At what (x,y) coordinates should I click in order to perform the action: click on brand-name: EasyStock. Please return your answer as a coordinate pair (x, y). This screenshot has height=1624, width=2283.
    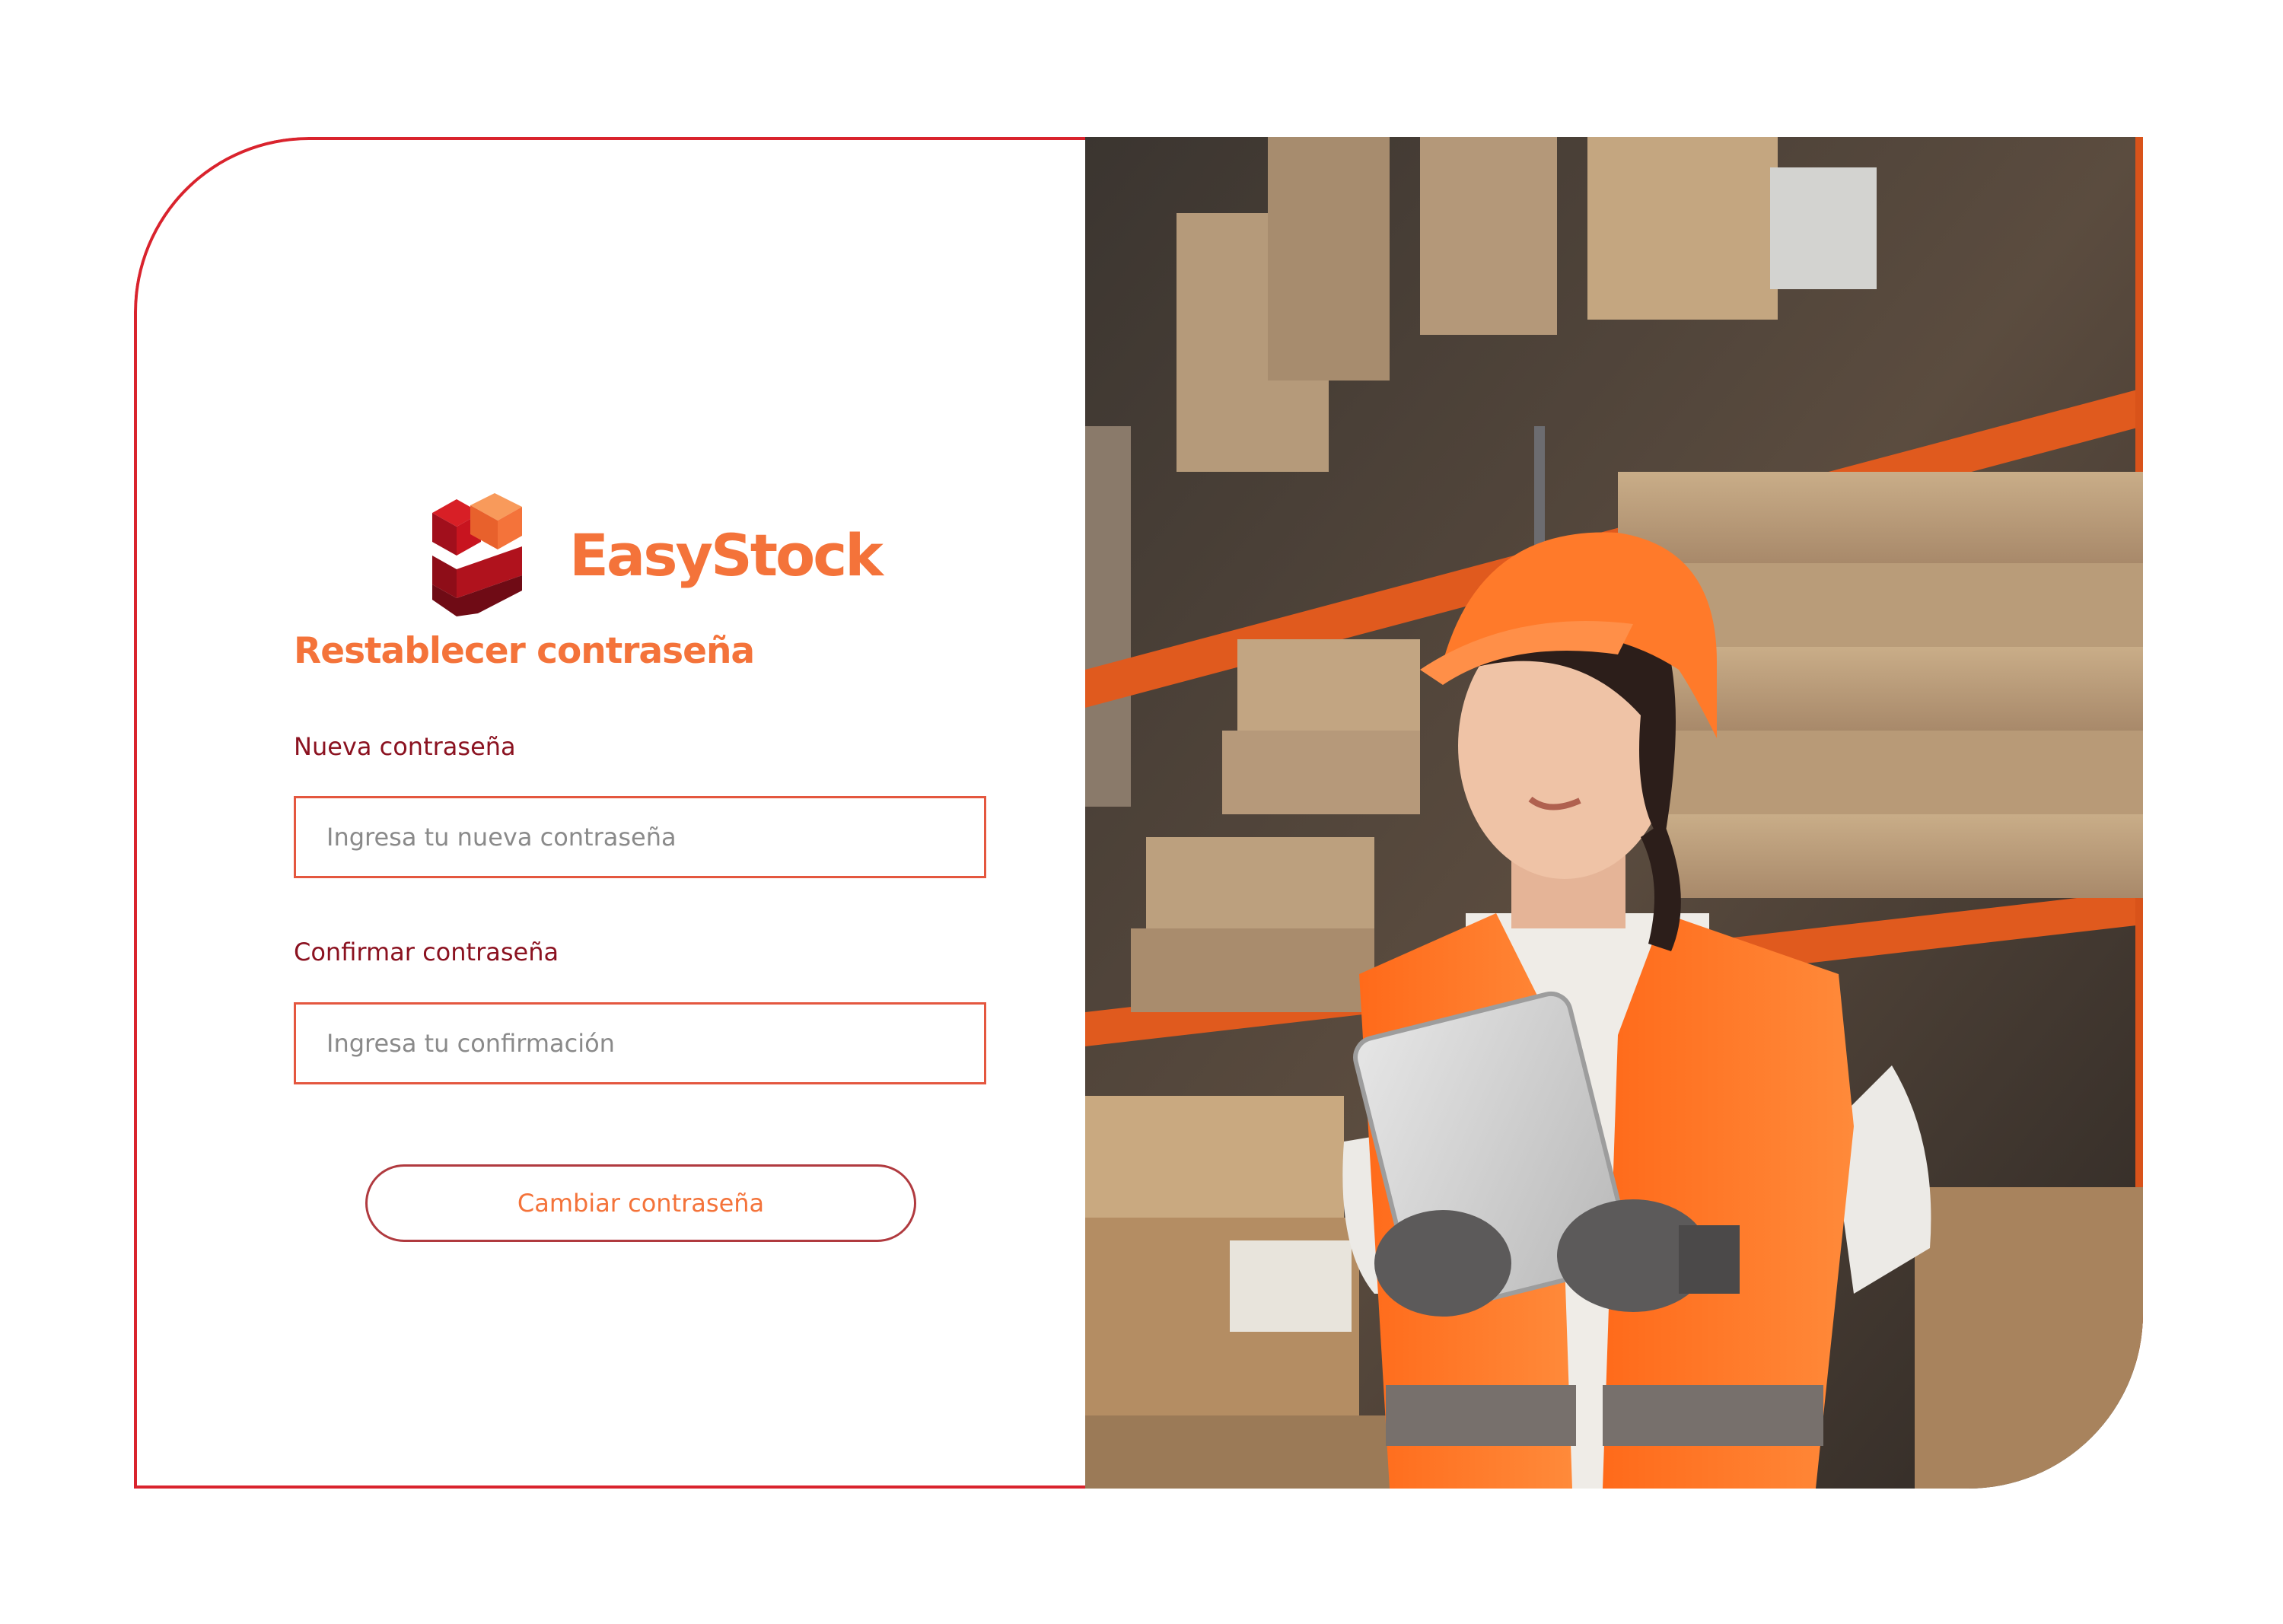
    Looking at the image, I should click on (726, 555).